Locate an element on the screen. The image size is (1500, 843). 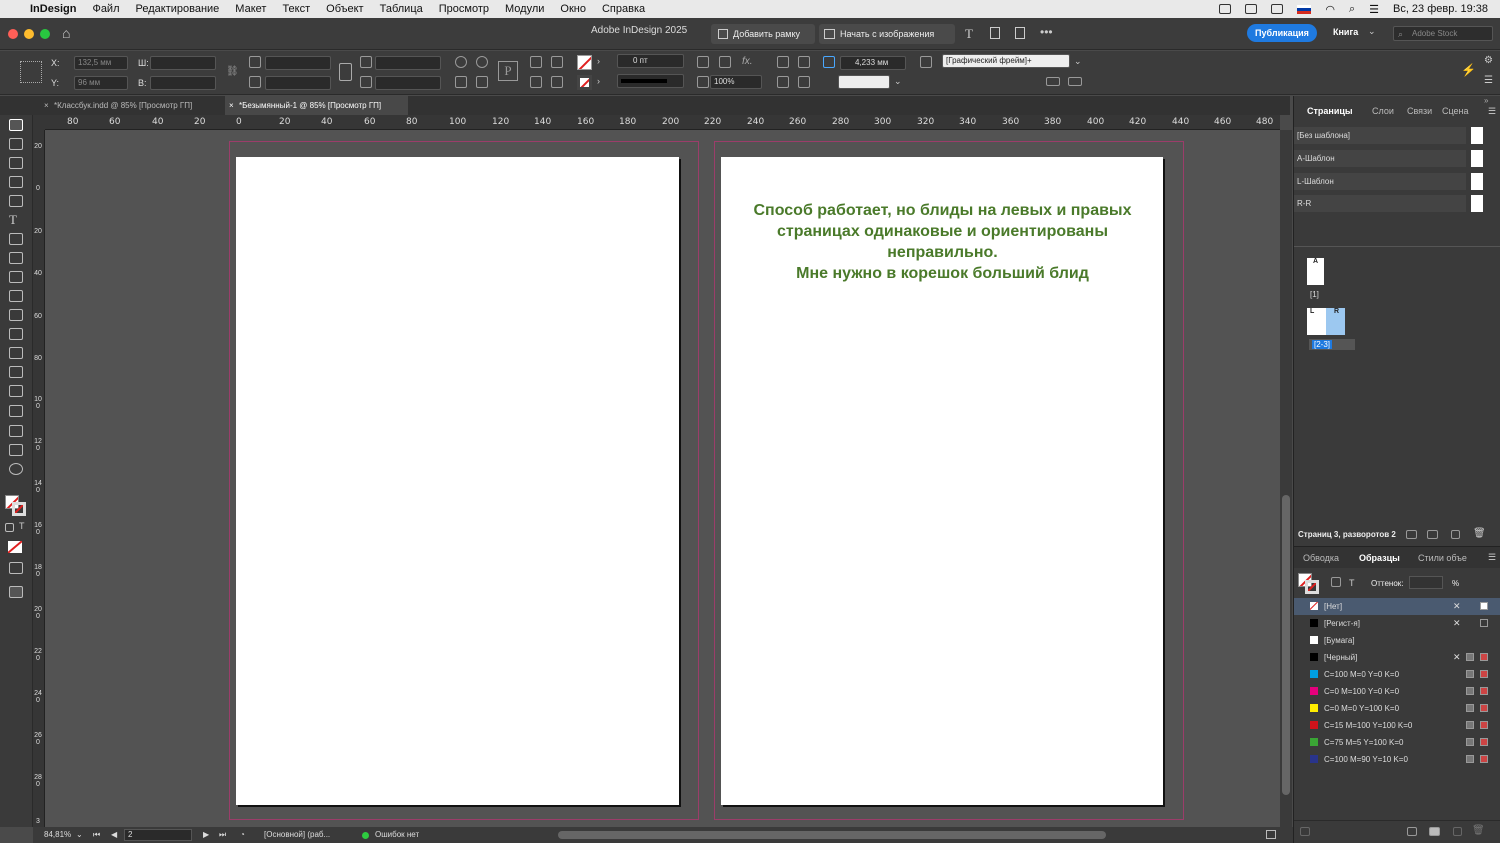
selection-tool-icon is located at coordinates (16, 125).